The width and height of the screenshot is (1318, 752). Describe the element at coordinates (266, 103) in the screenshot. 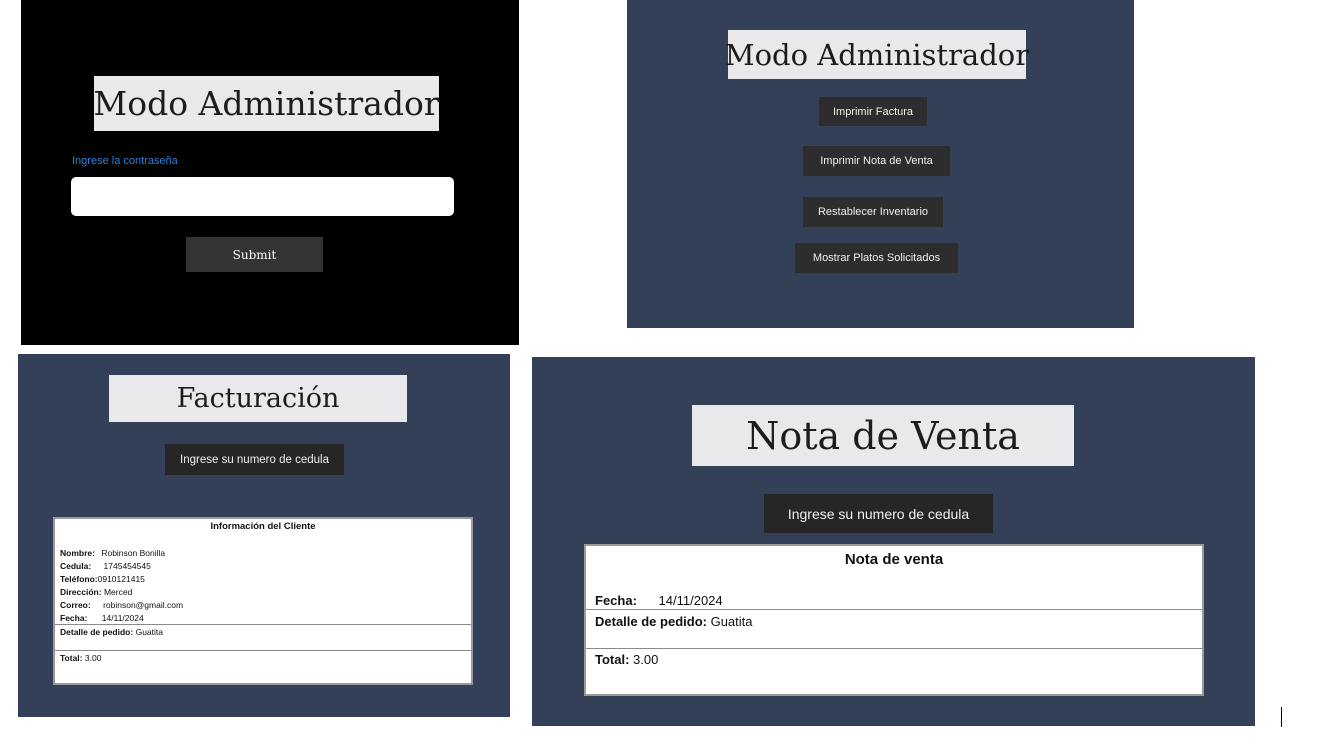

I see `login-title: Modo Administrador` at that location.